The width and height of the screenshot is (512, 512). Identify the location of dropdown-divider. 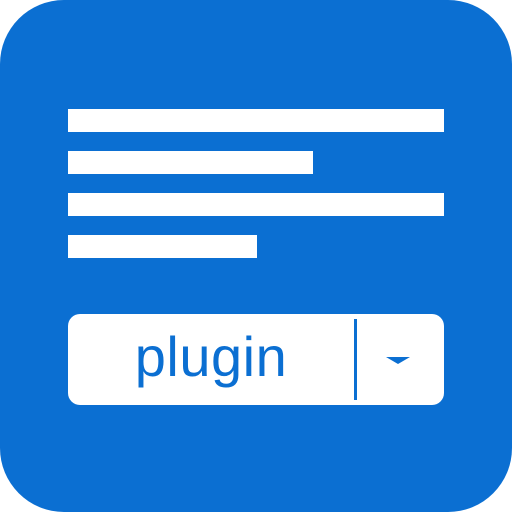
(355, 359).